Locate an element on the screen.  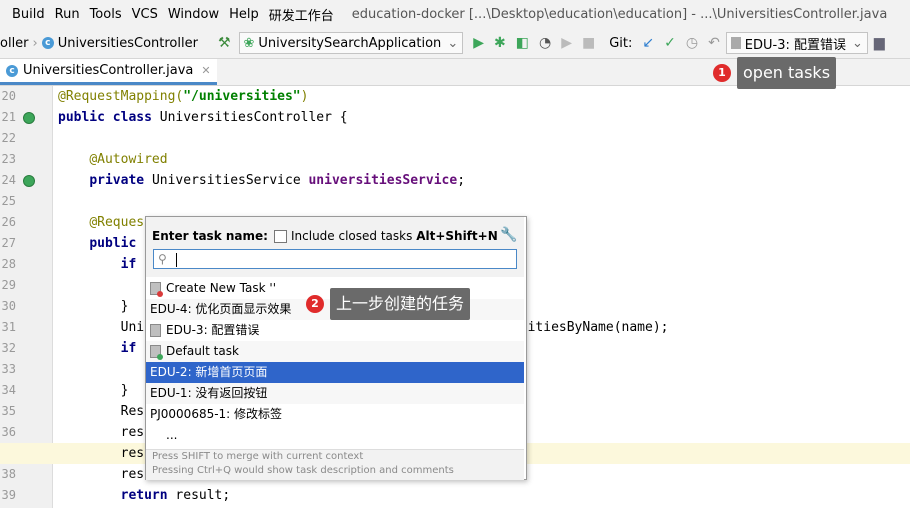
callout-text: open tasks is located at coordinates (787, 73).